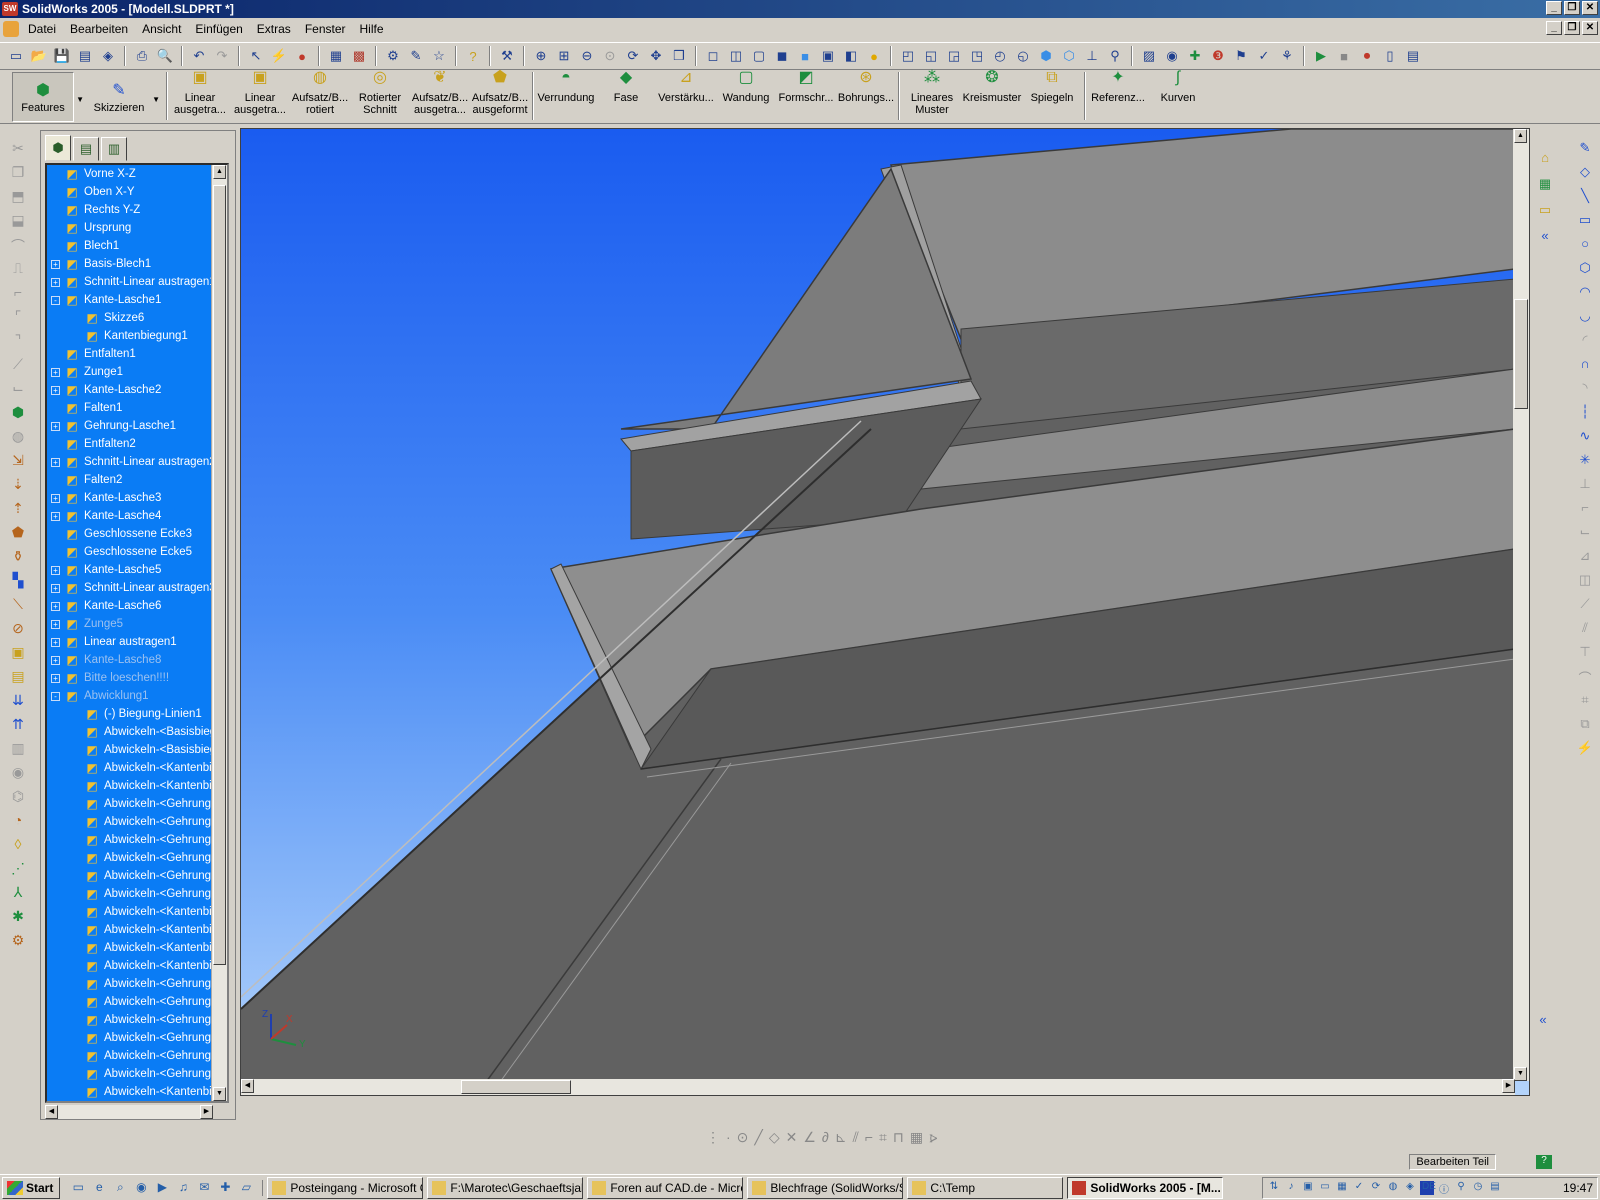 Image resolution: width=1600 pixels, height=1200 pixels. Describe the element at coordinates (18, 630) in the screenshot. I see `no-bends-icon: ⊘` at that location.